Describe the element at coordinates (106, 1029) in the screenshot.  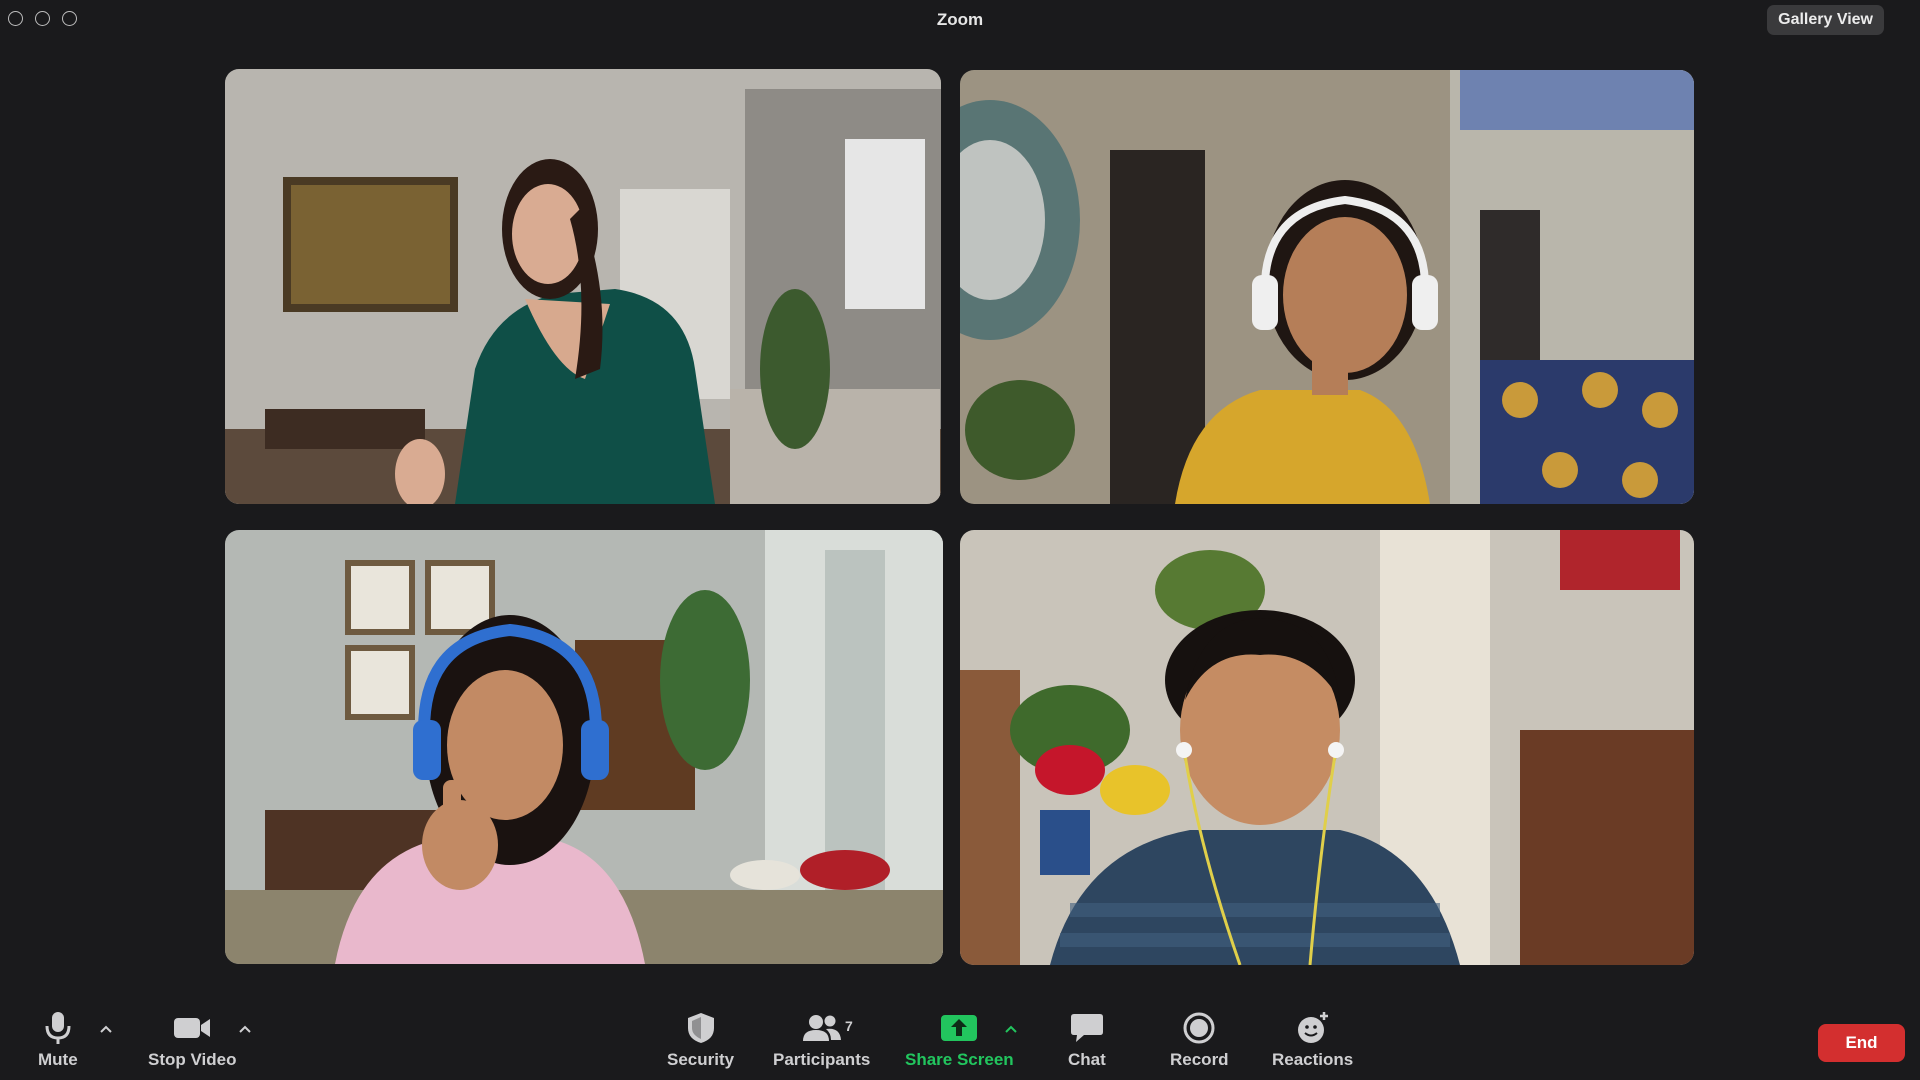
I see `audio-options-chevron-up-icon` at that location.